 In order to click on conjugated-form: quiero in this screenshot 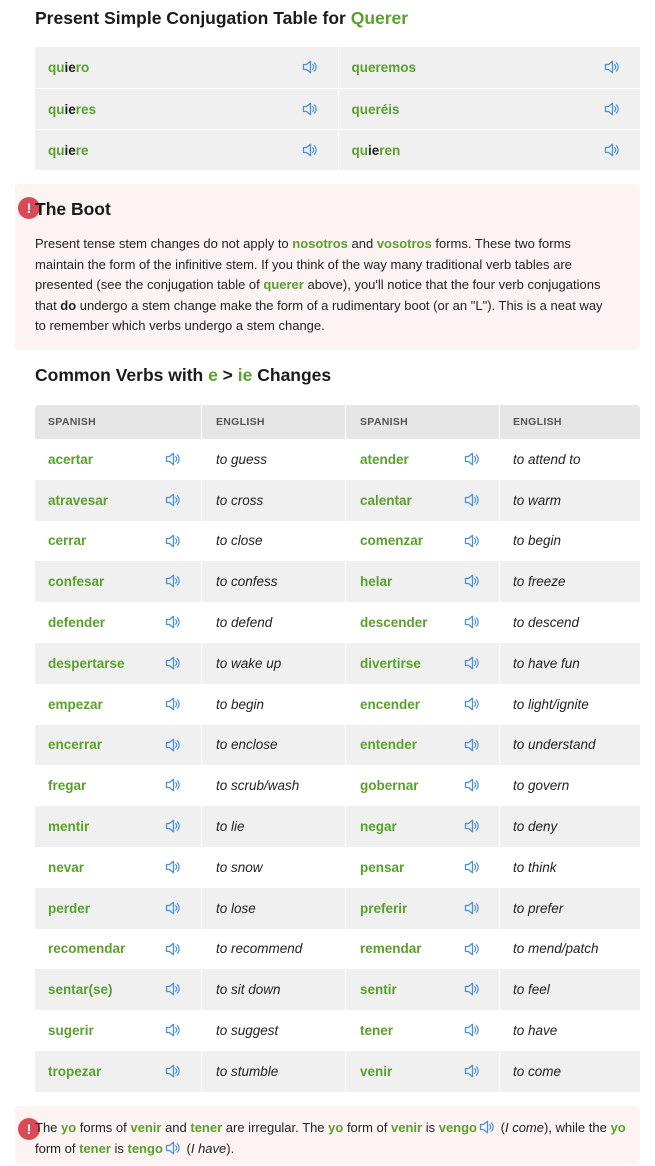, I will do `click(68, 67)`.